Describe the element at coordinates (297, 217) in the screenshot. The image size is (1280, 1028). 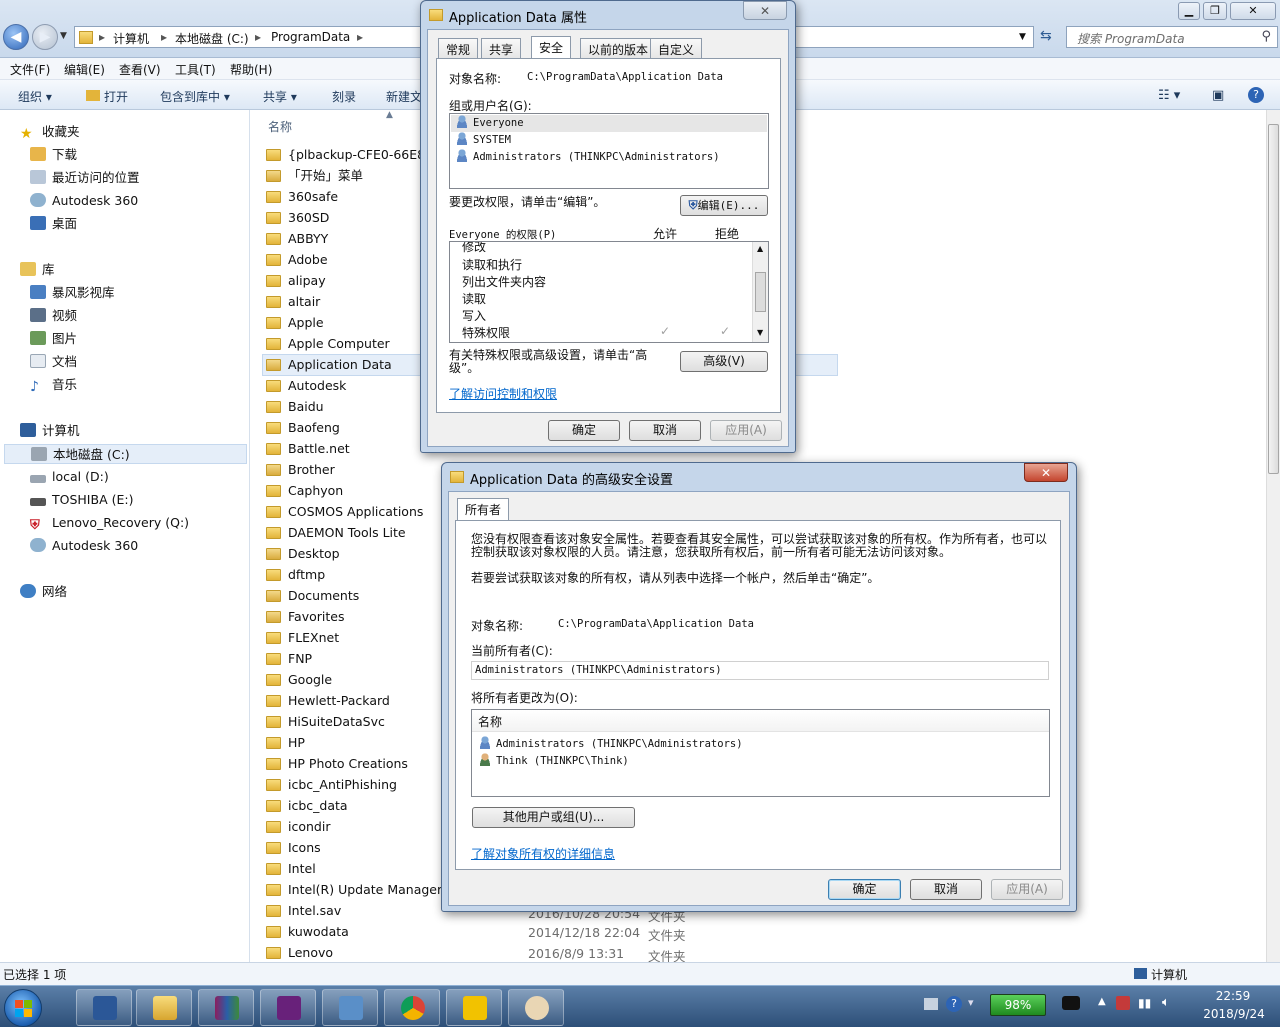
I see `file-row: 360SD` at that location.